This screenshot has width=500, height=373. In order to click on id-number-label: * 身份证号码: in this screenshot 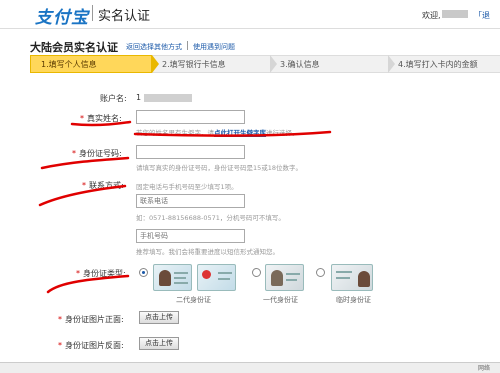, I will do `click(97, 153)`.